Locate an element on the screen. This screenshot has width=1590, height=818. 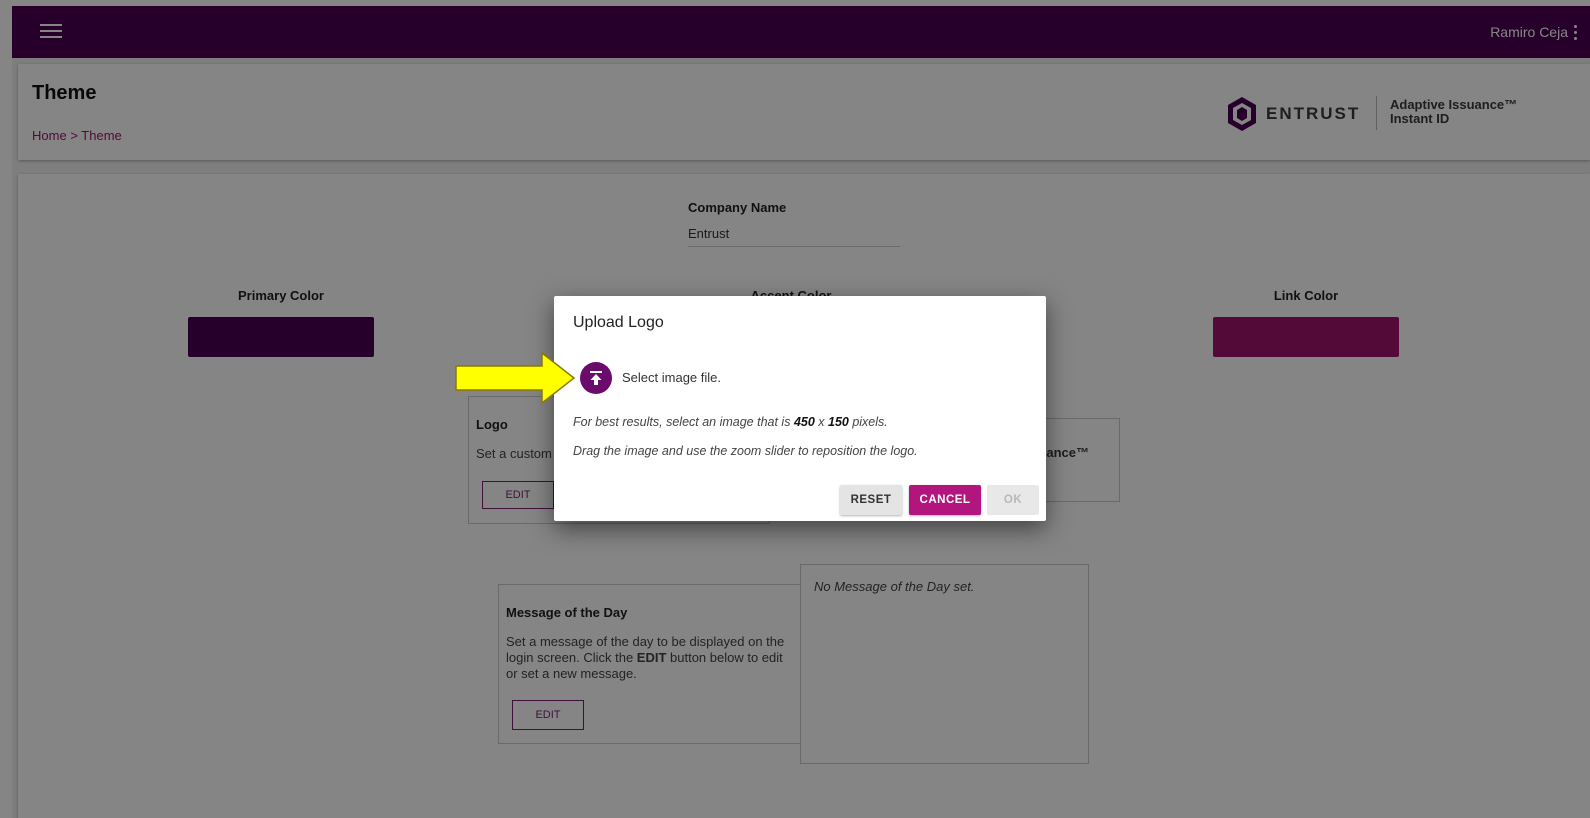
reset-button: RESET is located at coordinates (871, 500).